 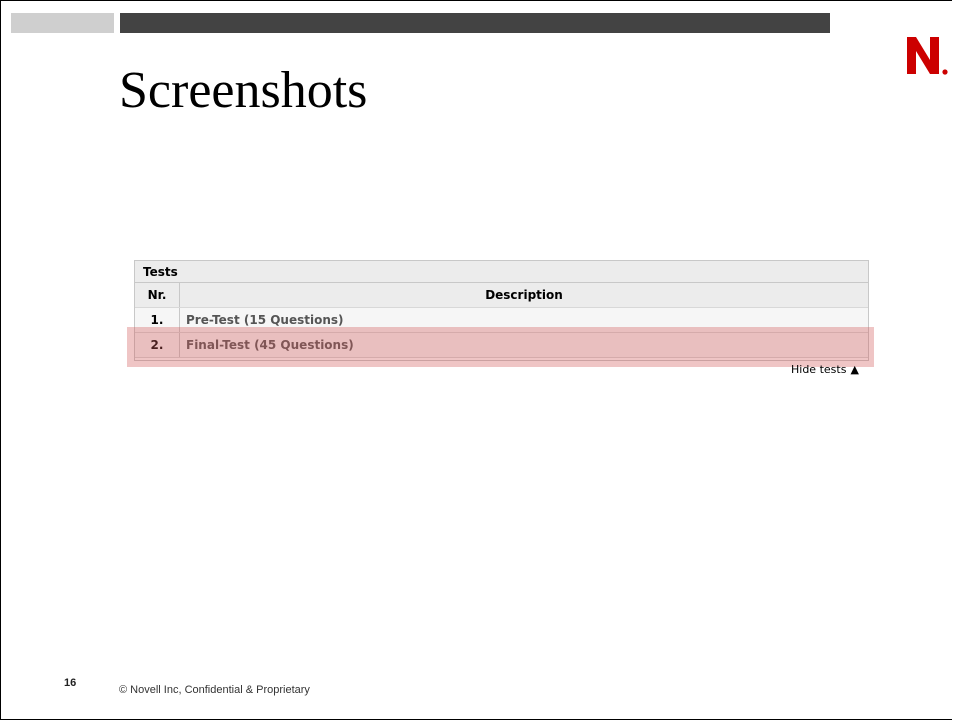 I want to click on footer-copyright: © Novell Inc, Confidential & Proprietary, so click(x=214, y=690).